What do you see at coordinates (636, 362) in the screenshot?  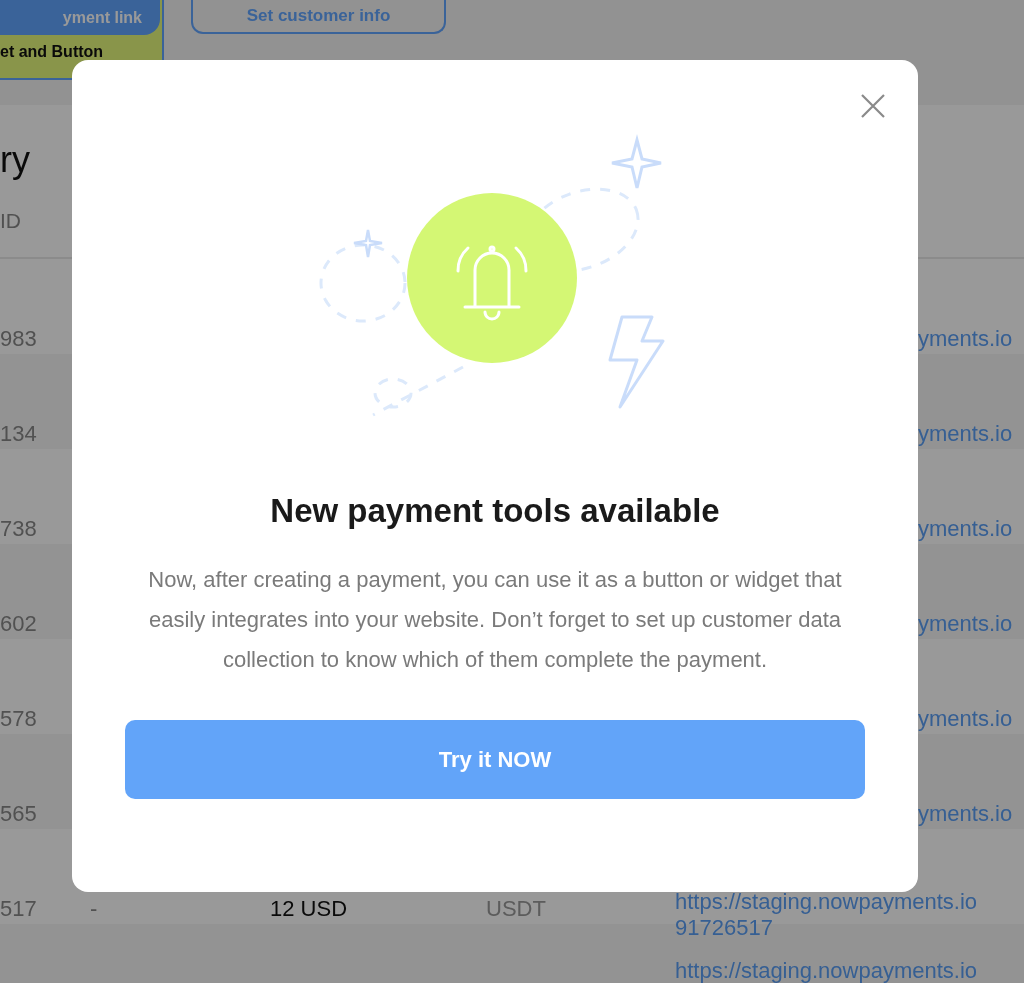 I see `lightning-icon` at bounding box center [636, 362].